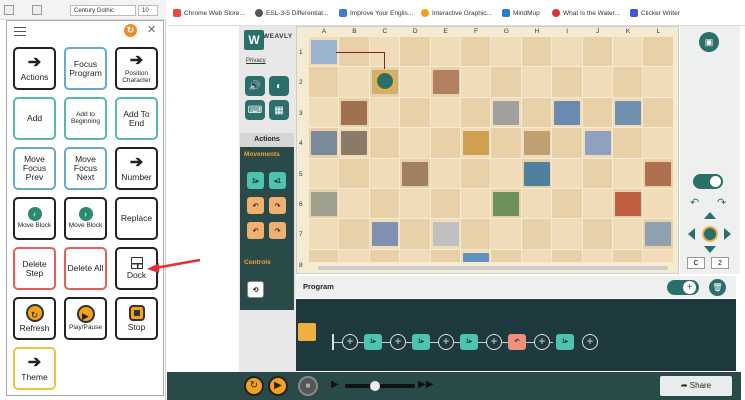 The width and height of the screenshot is (745, 400). What do you see at coordinates (717, 287) in the screenshot?
I see `trash-icon: 🗑` at bounding box center [717, 287].